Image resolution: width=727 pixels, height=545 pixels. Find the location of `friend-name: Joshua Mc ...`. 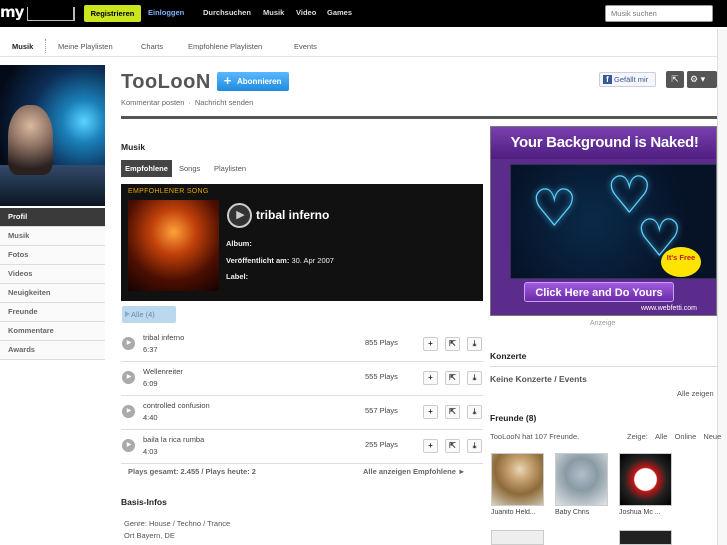

friend-name: Joshua Mc ... is located at coordinates (645, 512).